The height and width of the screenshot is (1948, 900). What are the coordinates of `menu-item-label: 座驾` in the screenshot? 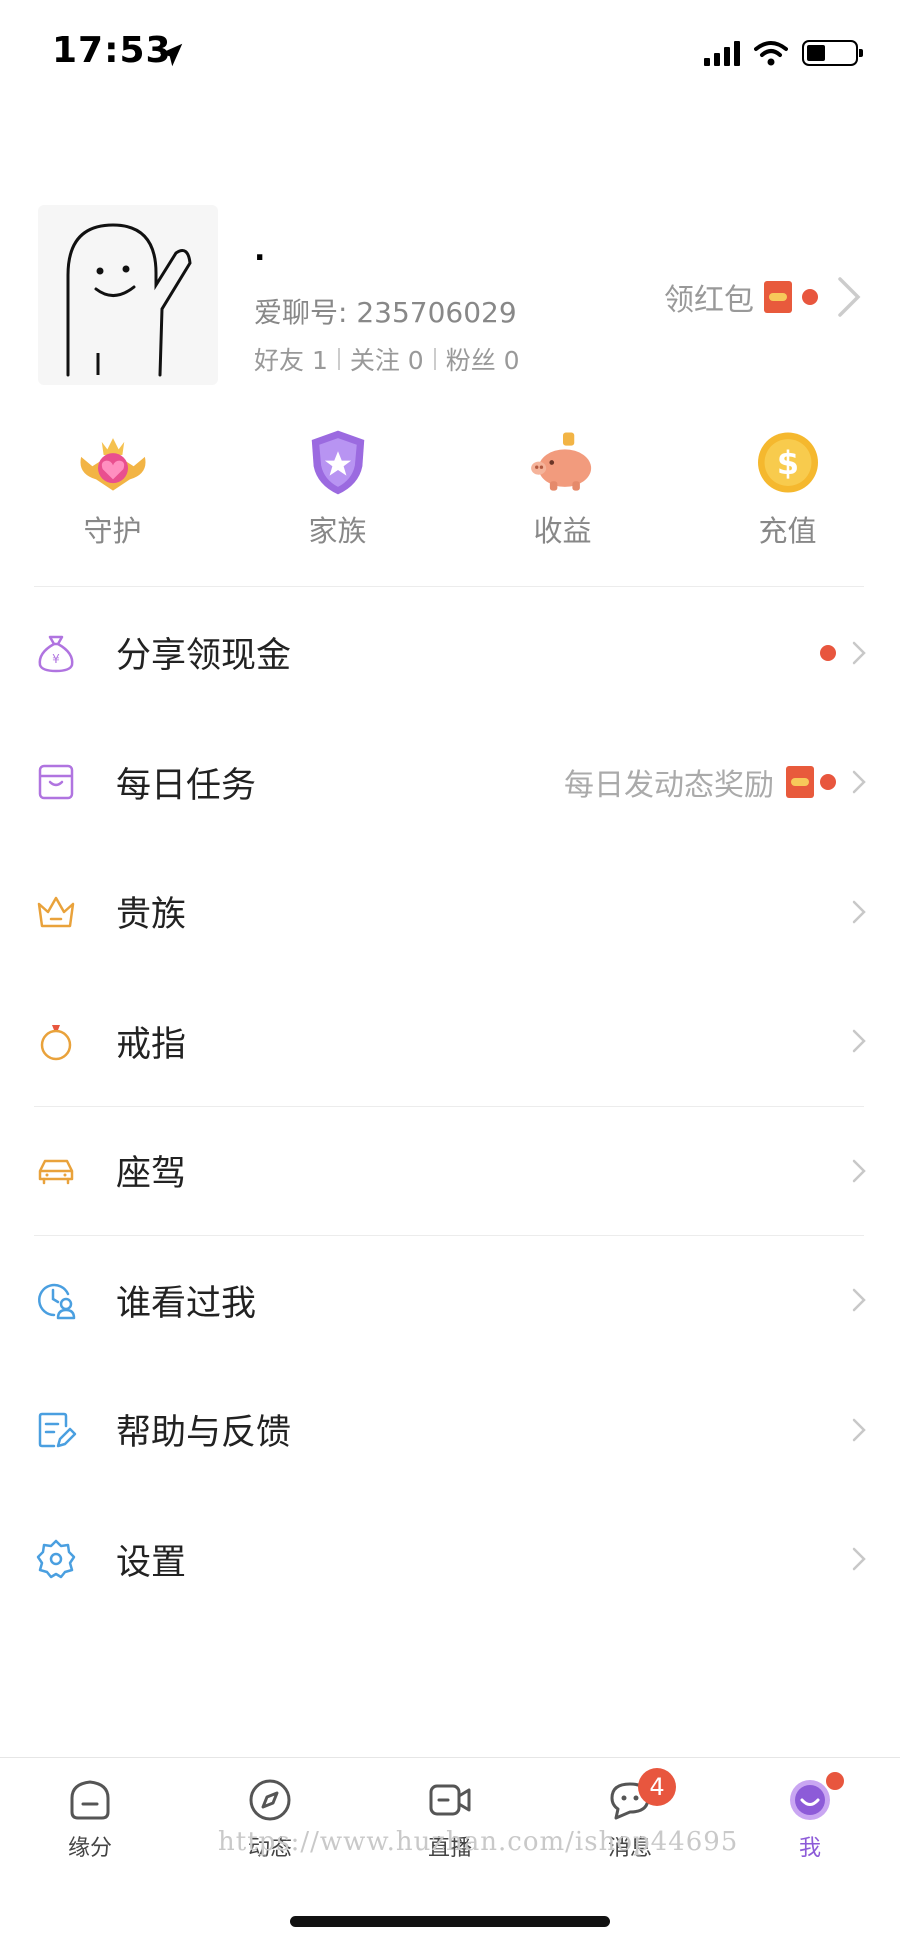 It's located at (151, 1174).